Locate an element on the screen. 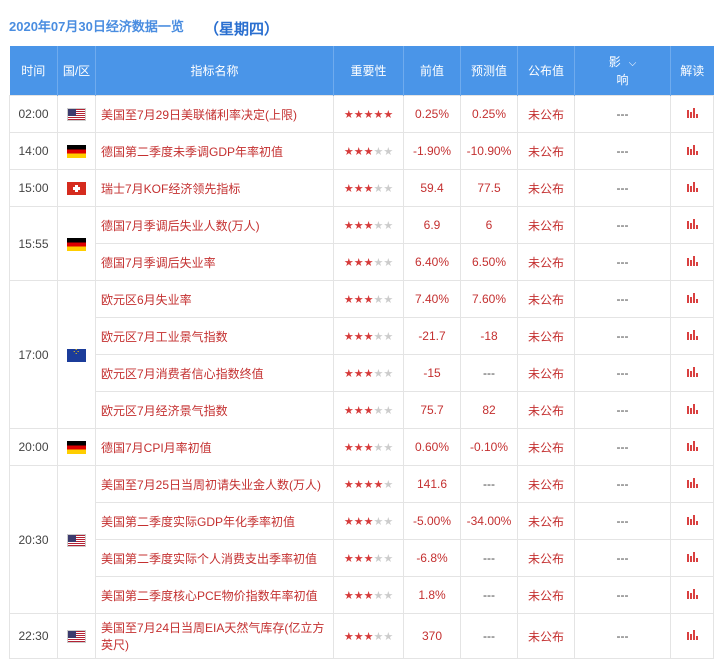 This screenshot has width=719, height=670. table-header-row: 时间 国/区 指标名称 重要性 前值 预测值 公布值 影 ⌵ 响 解读 is located at coordinates (361, 71).